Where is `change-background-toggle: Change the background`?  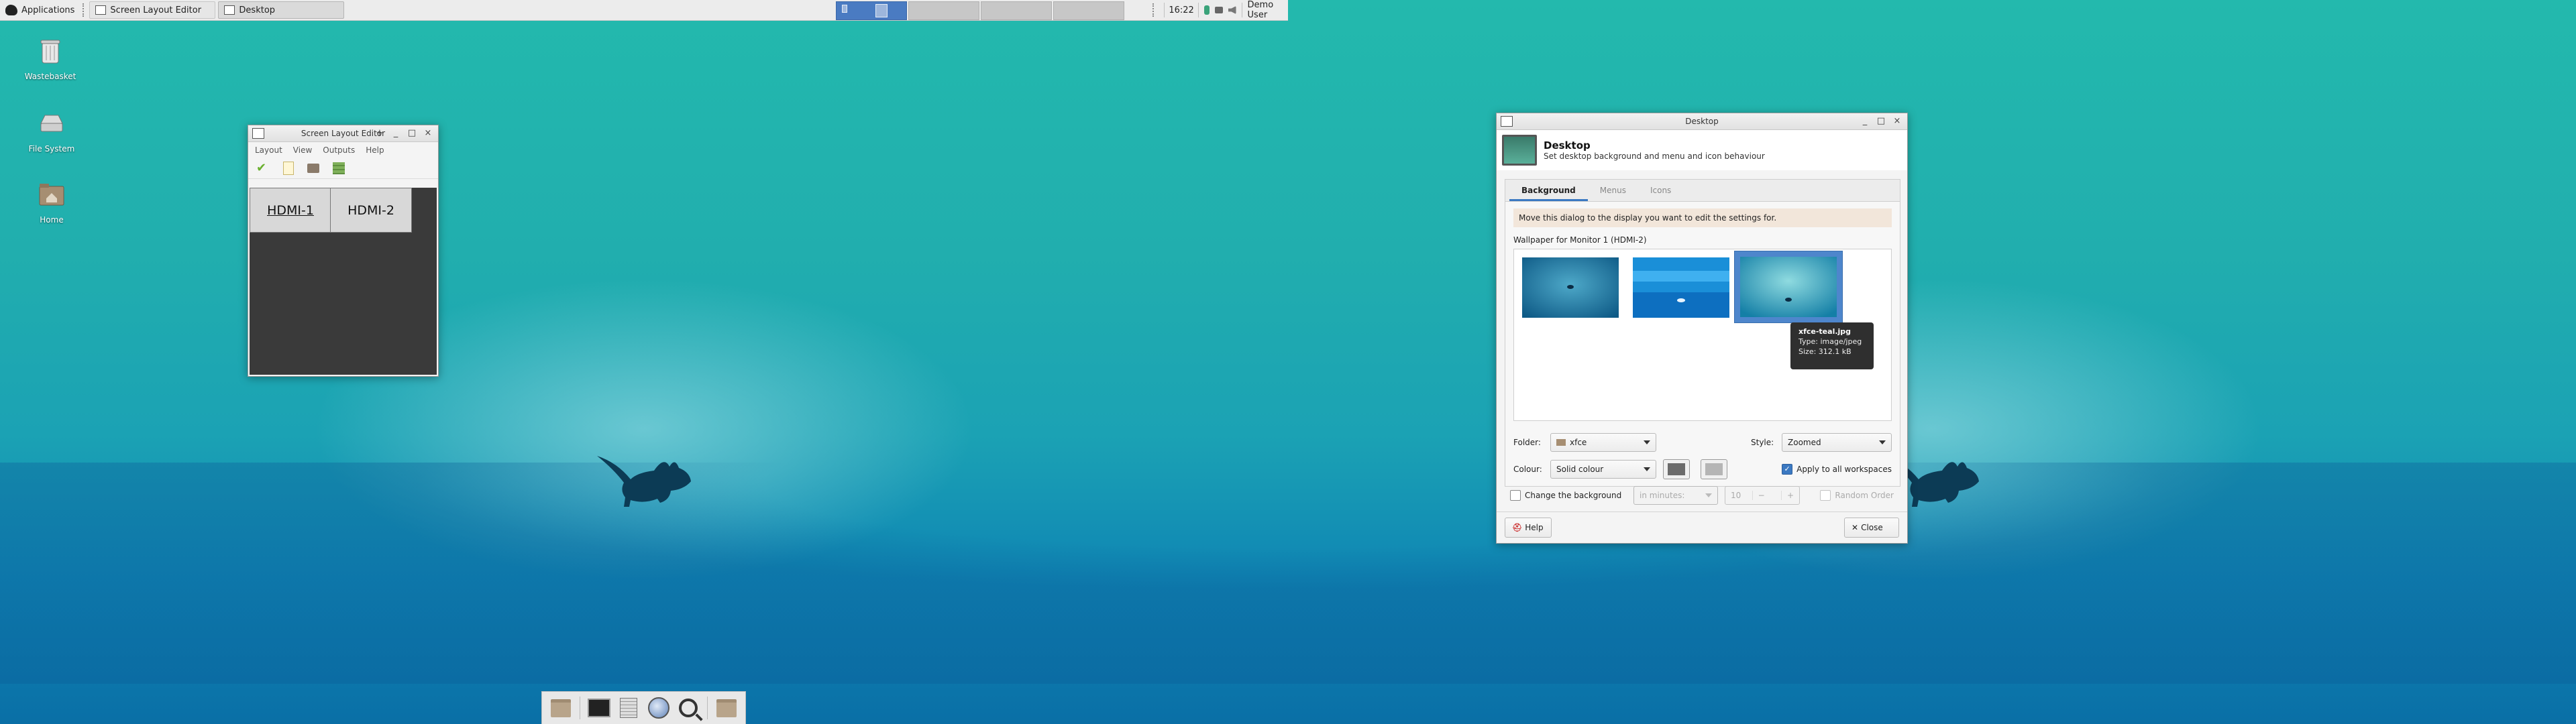 change-background-toggle: Change the background is located at coordinates (1571, 496).